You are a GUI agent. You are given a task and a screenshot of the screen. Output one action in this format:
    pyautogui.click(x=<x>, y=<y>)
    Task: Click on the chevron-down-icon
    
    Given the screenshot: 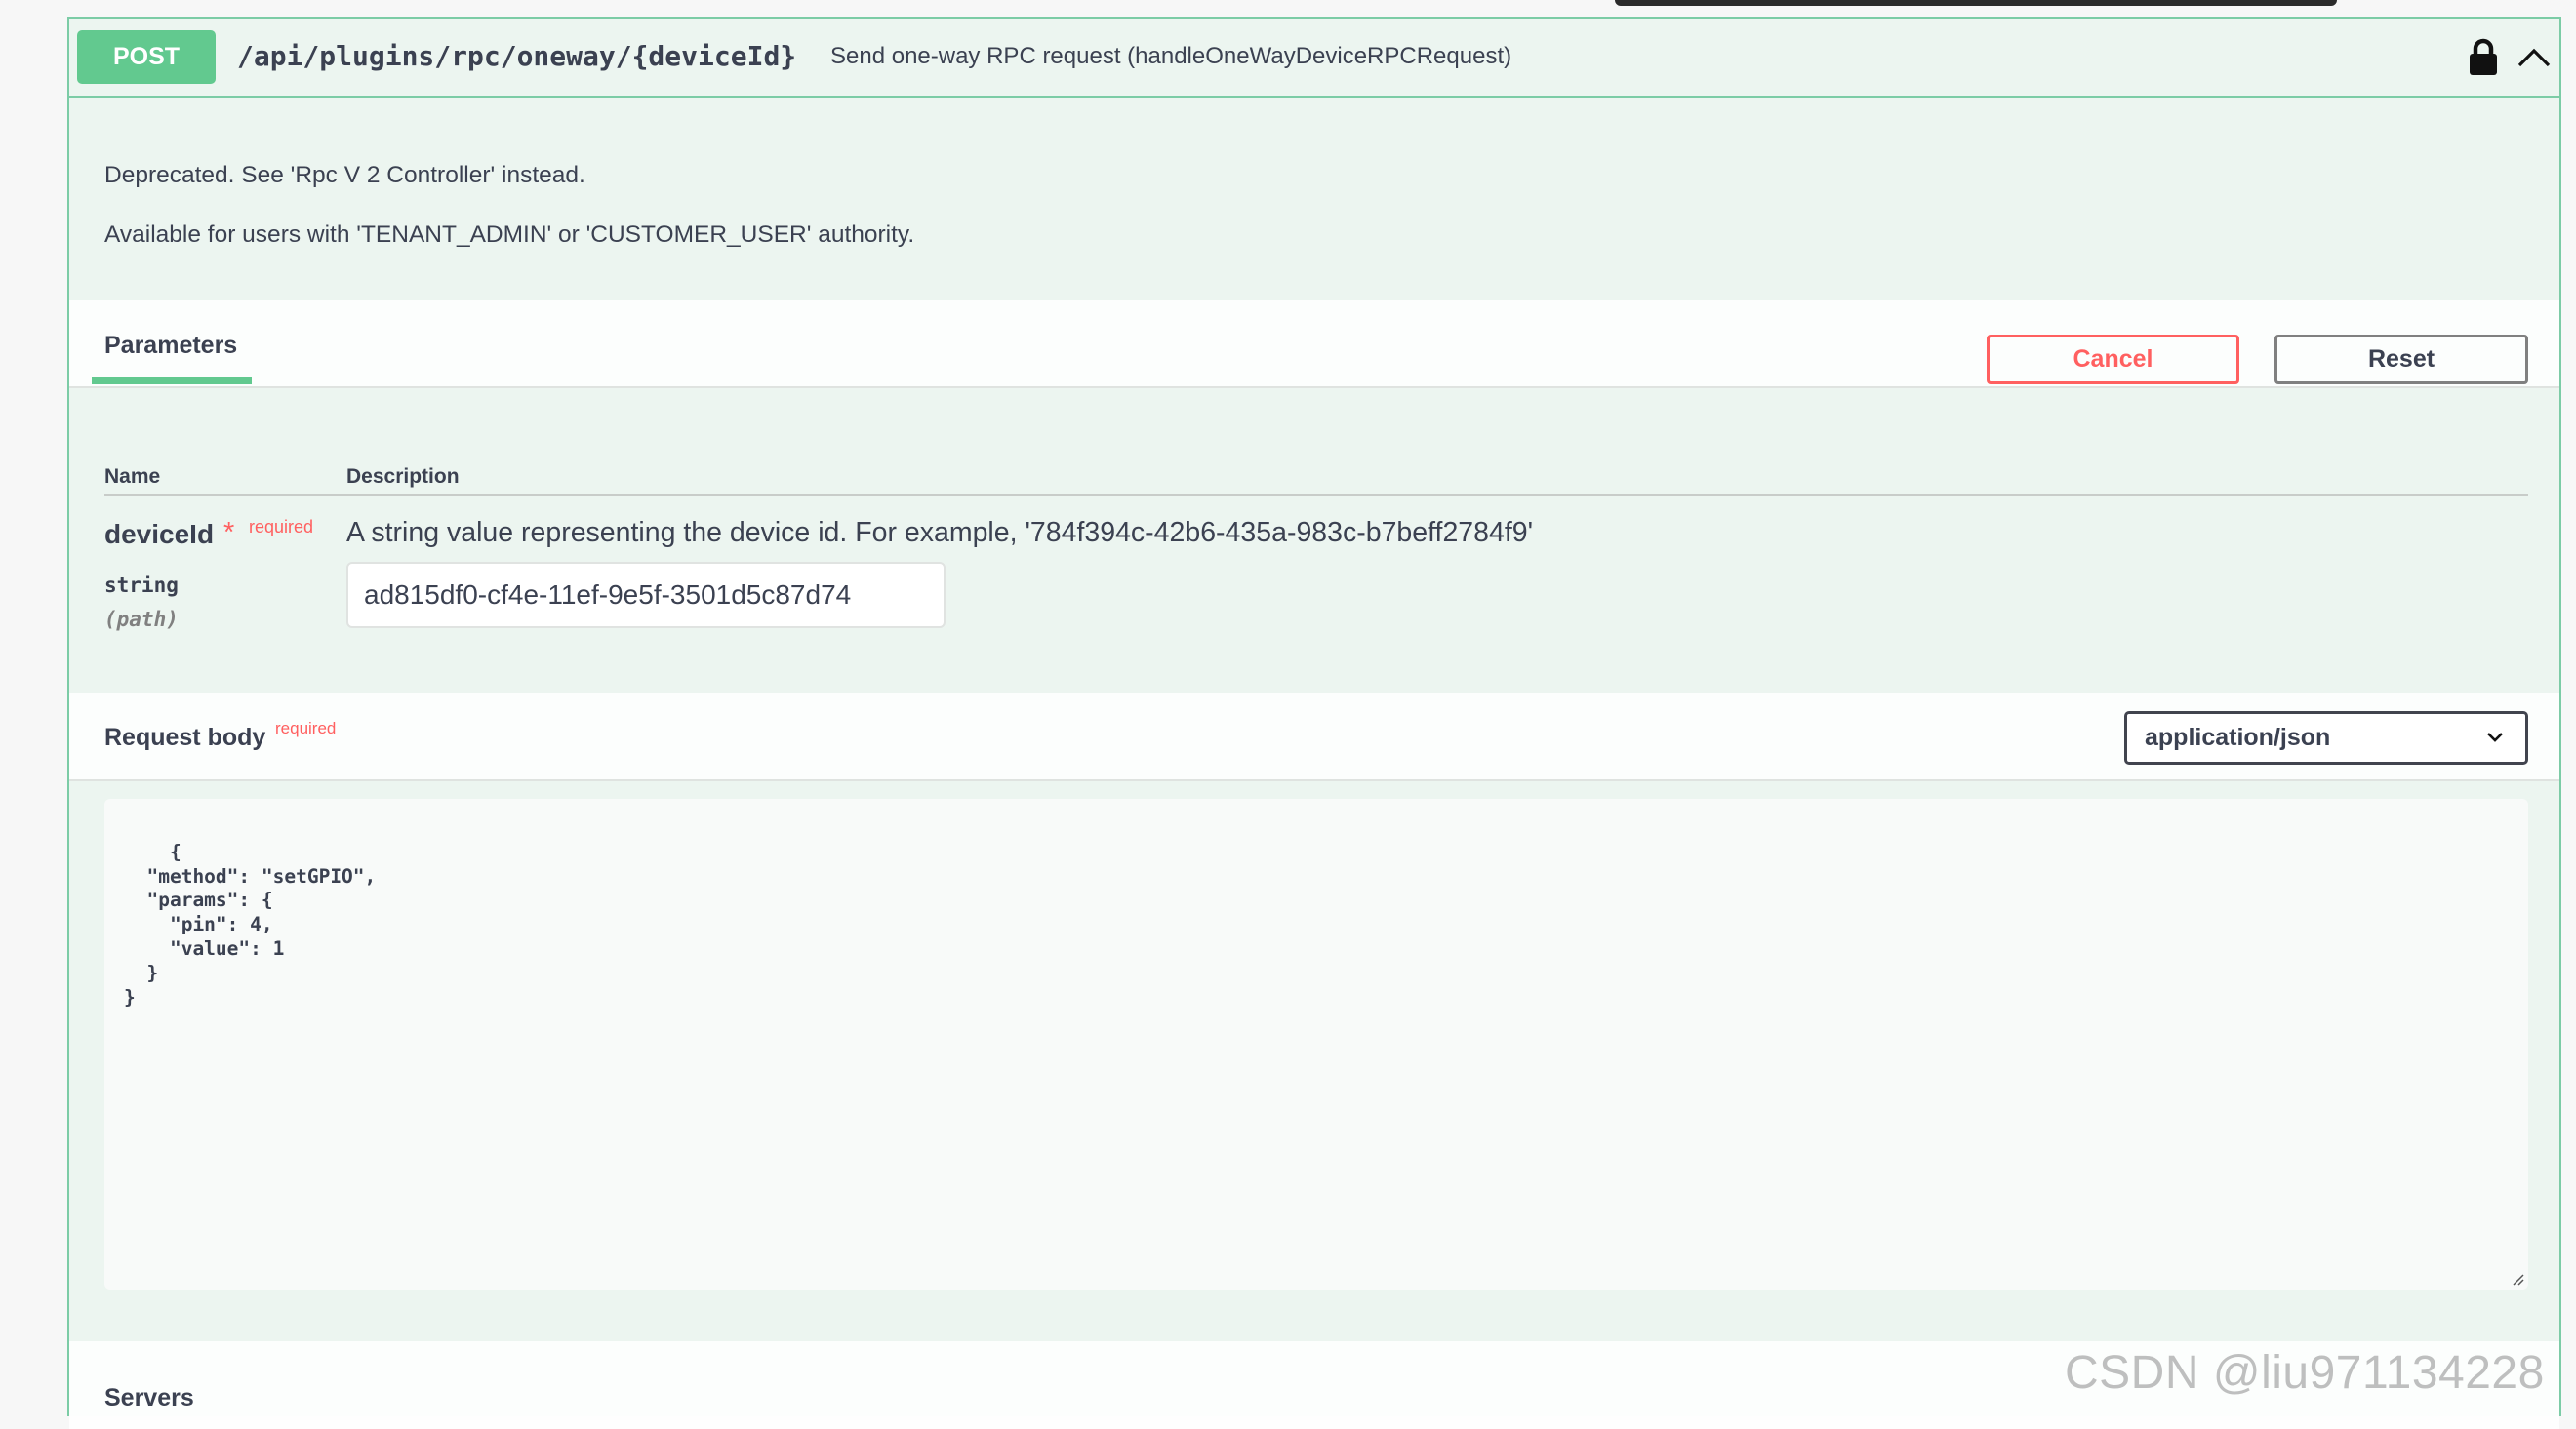 What is the action you would take?
    pyautogui.click(x=2495, y=737)
    